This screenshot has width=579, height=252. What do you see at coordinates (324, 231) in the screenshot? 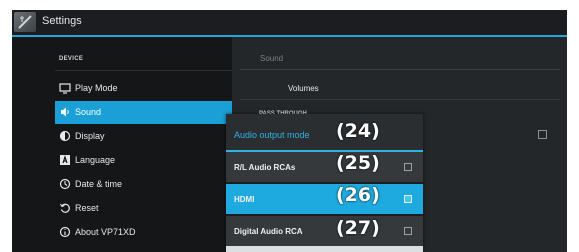
I see `option-digital-audio-rca: Digital Audio RCA` at bounding box center [324, 231].